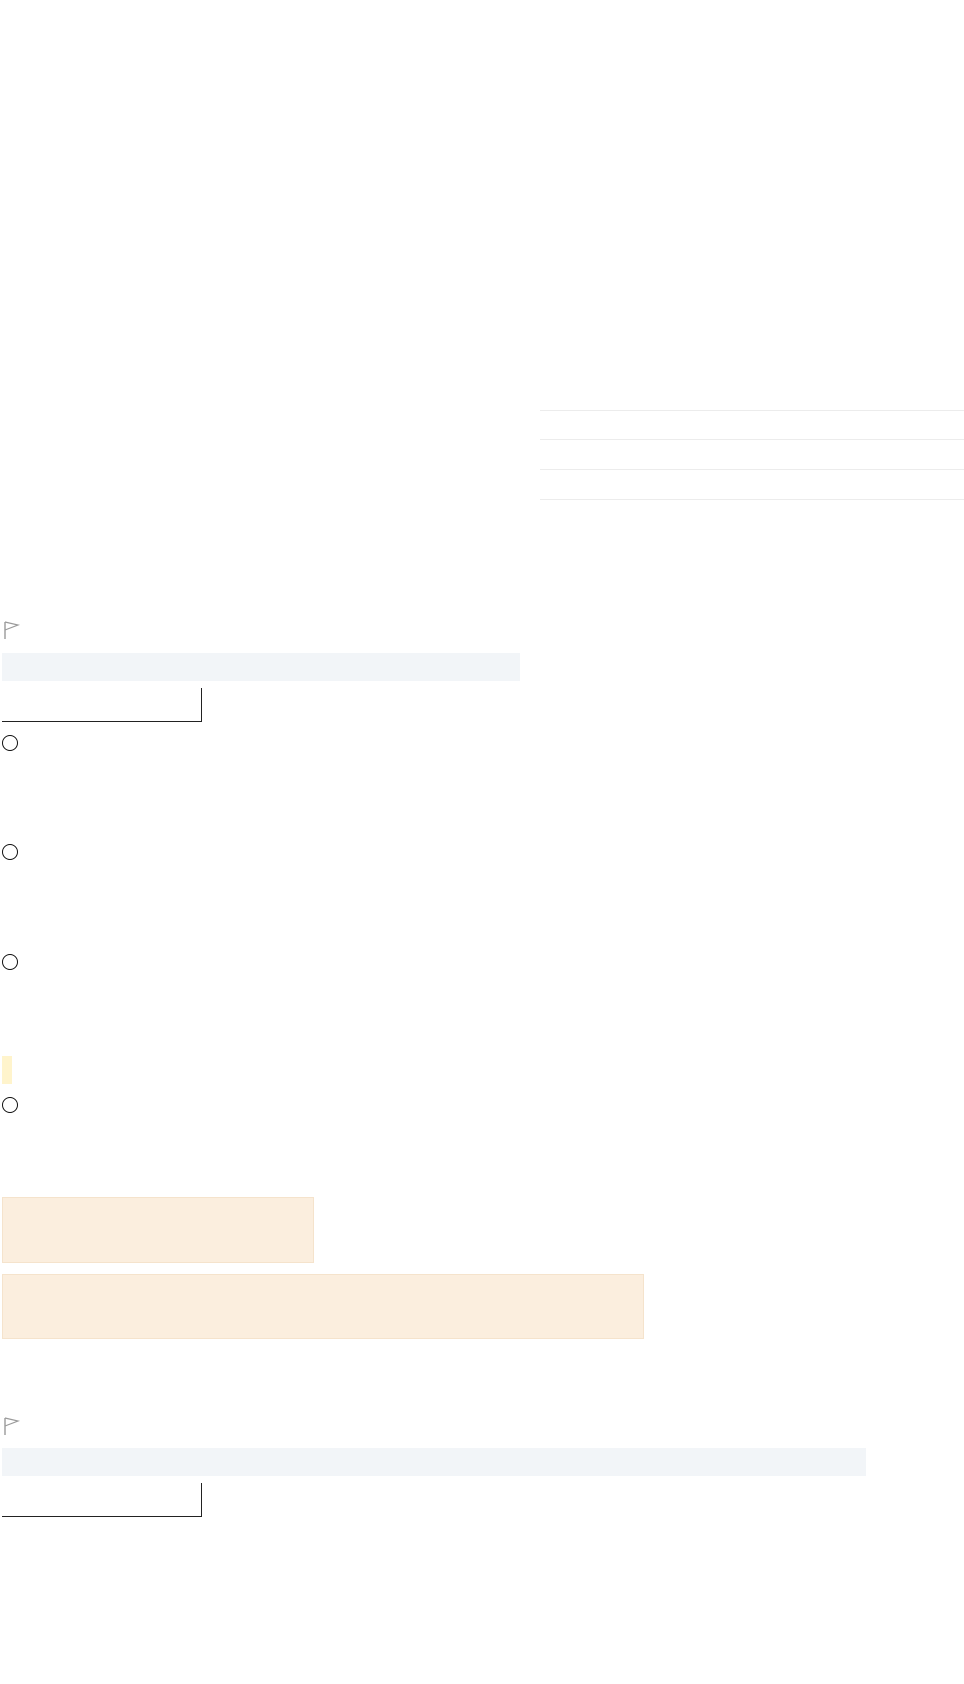 This screenshot has height=1684, width=964. Describe the element at coordinates (7, 1070) in the screenshot. I see `correct-answer-marker` at that location.